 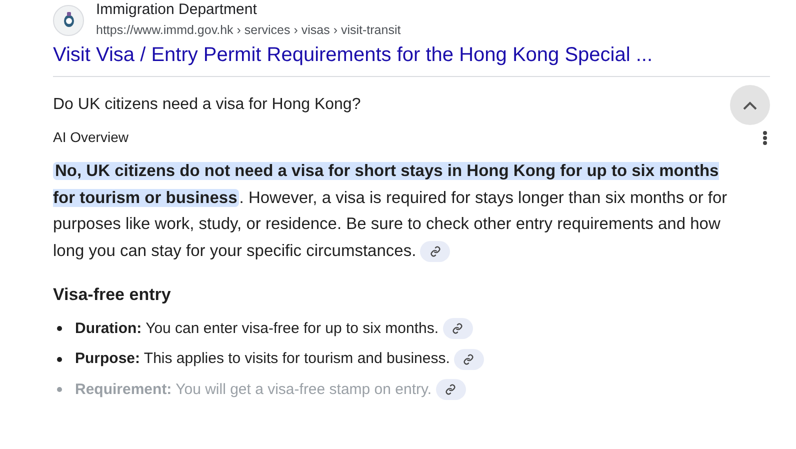 What do you see at coordinates (90, 137) in the screenshot?
I see `ai-overview-label: AI Overview` at bounding box center [90, 137].